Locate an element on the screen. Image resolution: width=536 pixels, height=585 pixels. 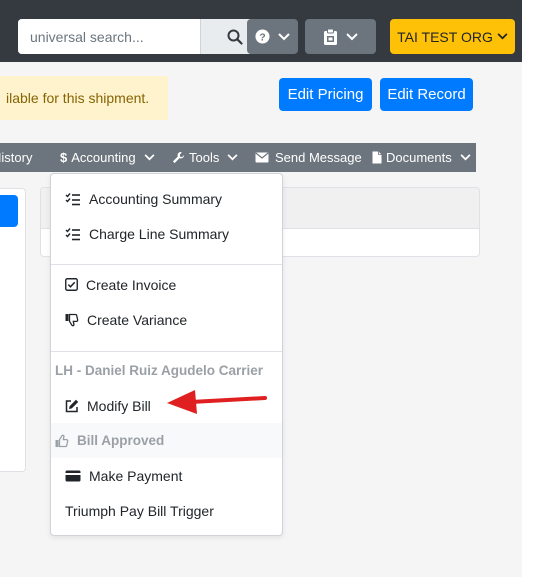
left-card is located at coordinates (13, 330).